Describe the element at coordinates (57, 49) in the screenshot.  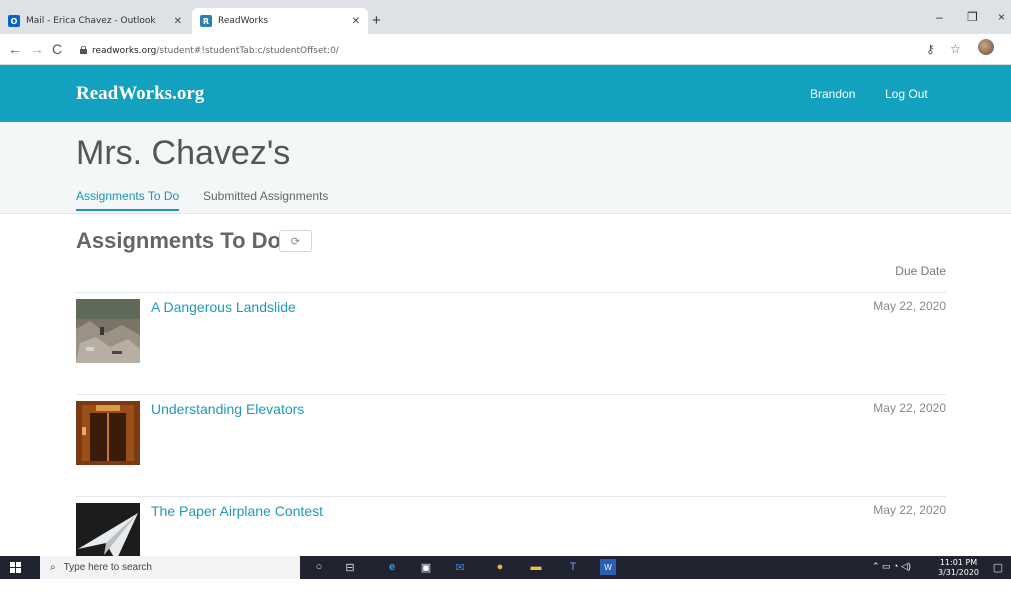
I see `reload-icon: C` at that location.